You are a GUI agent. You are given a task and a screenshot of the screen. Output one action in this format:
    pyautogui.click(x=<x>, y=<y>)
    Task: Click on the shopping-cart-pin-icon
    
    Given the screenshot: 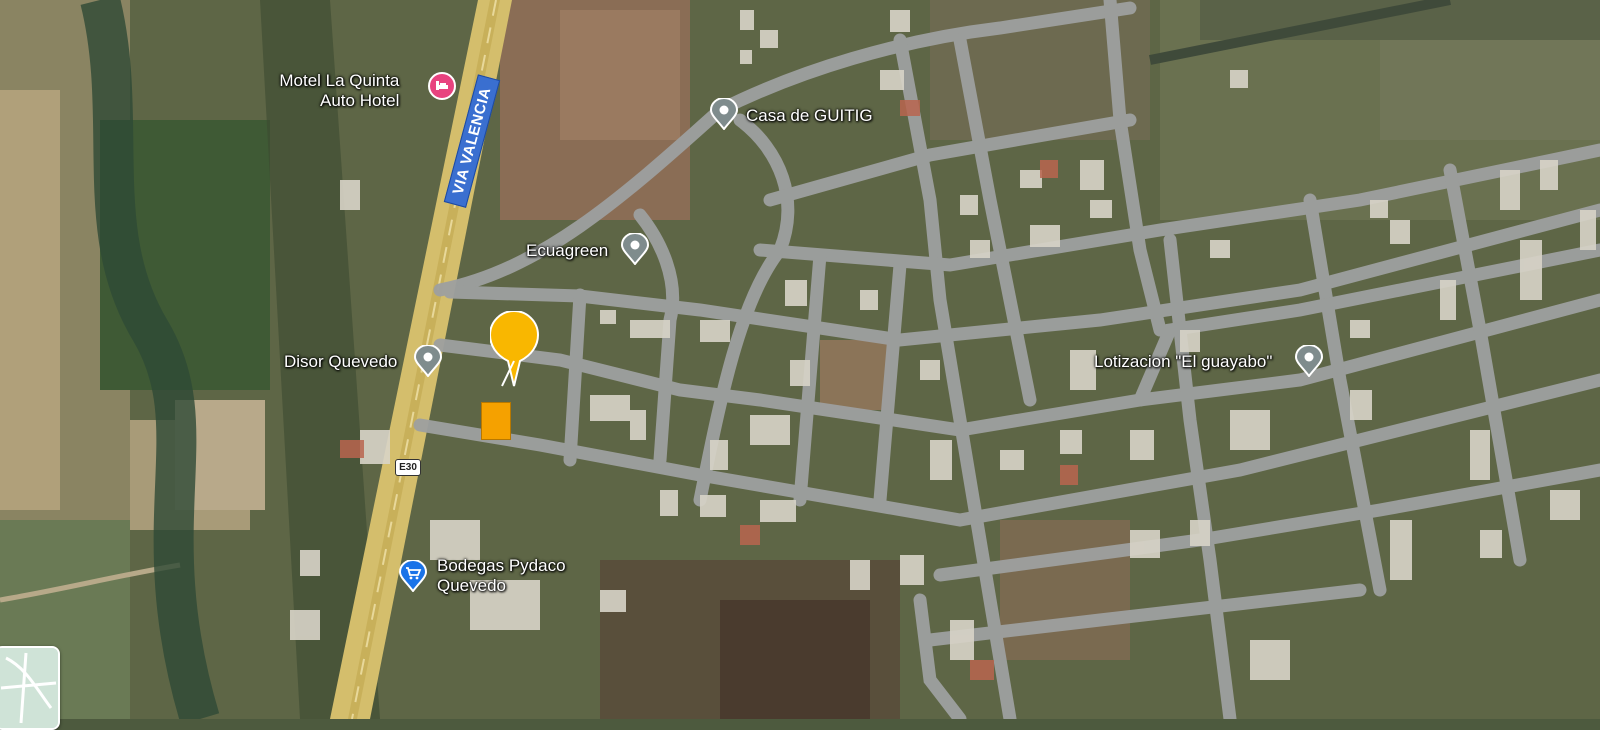 What is the action you would take?
    pyautogui.click(x=413, y=576)
    